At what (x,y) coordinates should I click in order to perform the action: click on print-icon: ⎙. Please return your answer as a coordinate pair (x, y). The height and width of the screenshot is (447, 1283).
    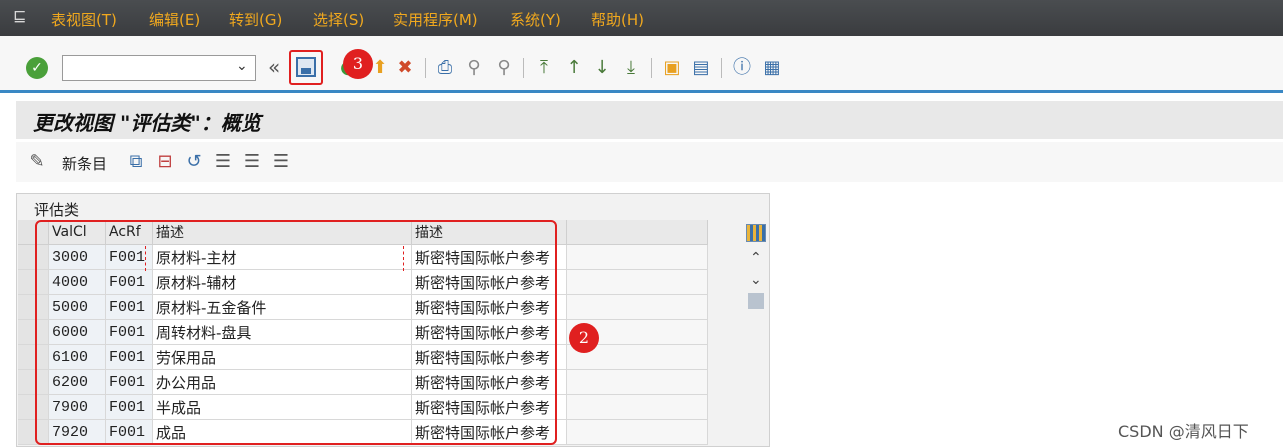
    Looking at the image, I should click on (445, 68).